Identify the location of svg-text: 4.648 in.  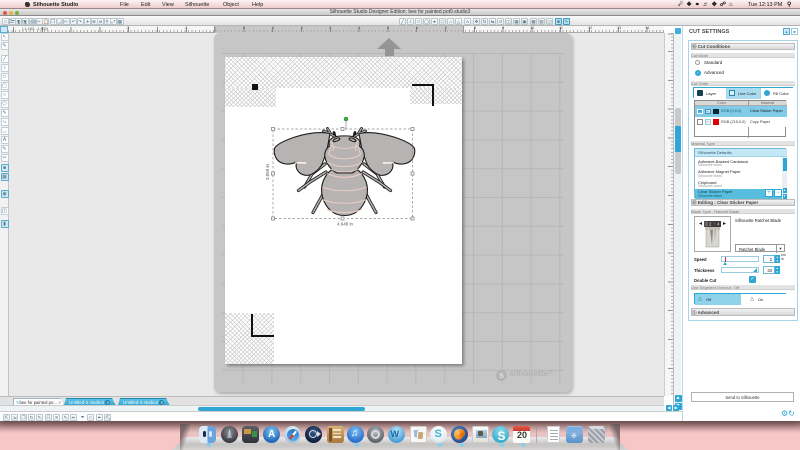
(345, 224).